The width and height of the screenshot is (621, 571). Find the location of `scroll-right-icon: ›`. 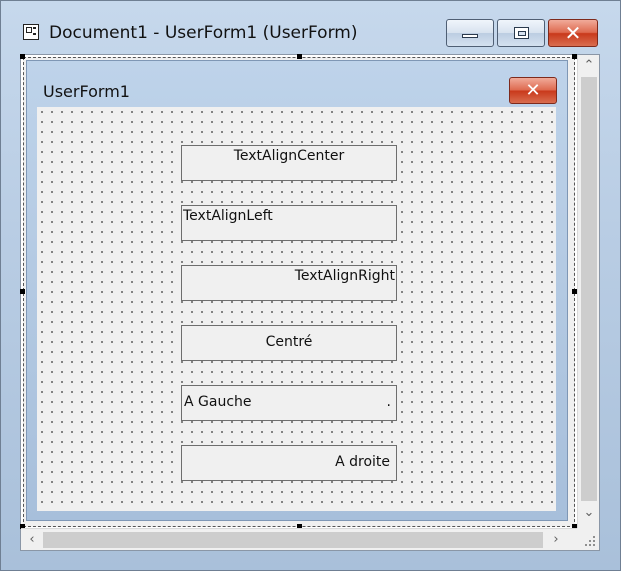

scroll-right-icon: › is located at coordinates (556, 540).